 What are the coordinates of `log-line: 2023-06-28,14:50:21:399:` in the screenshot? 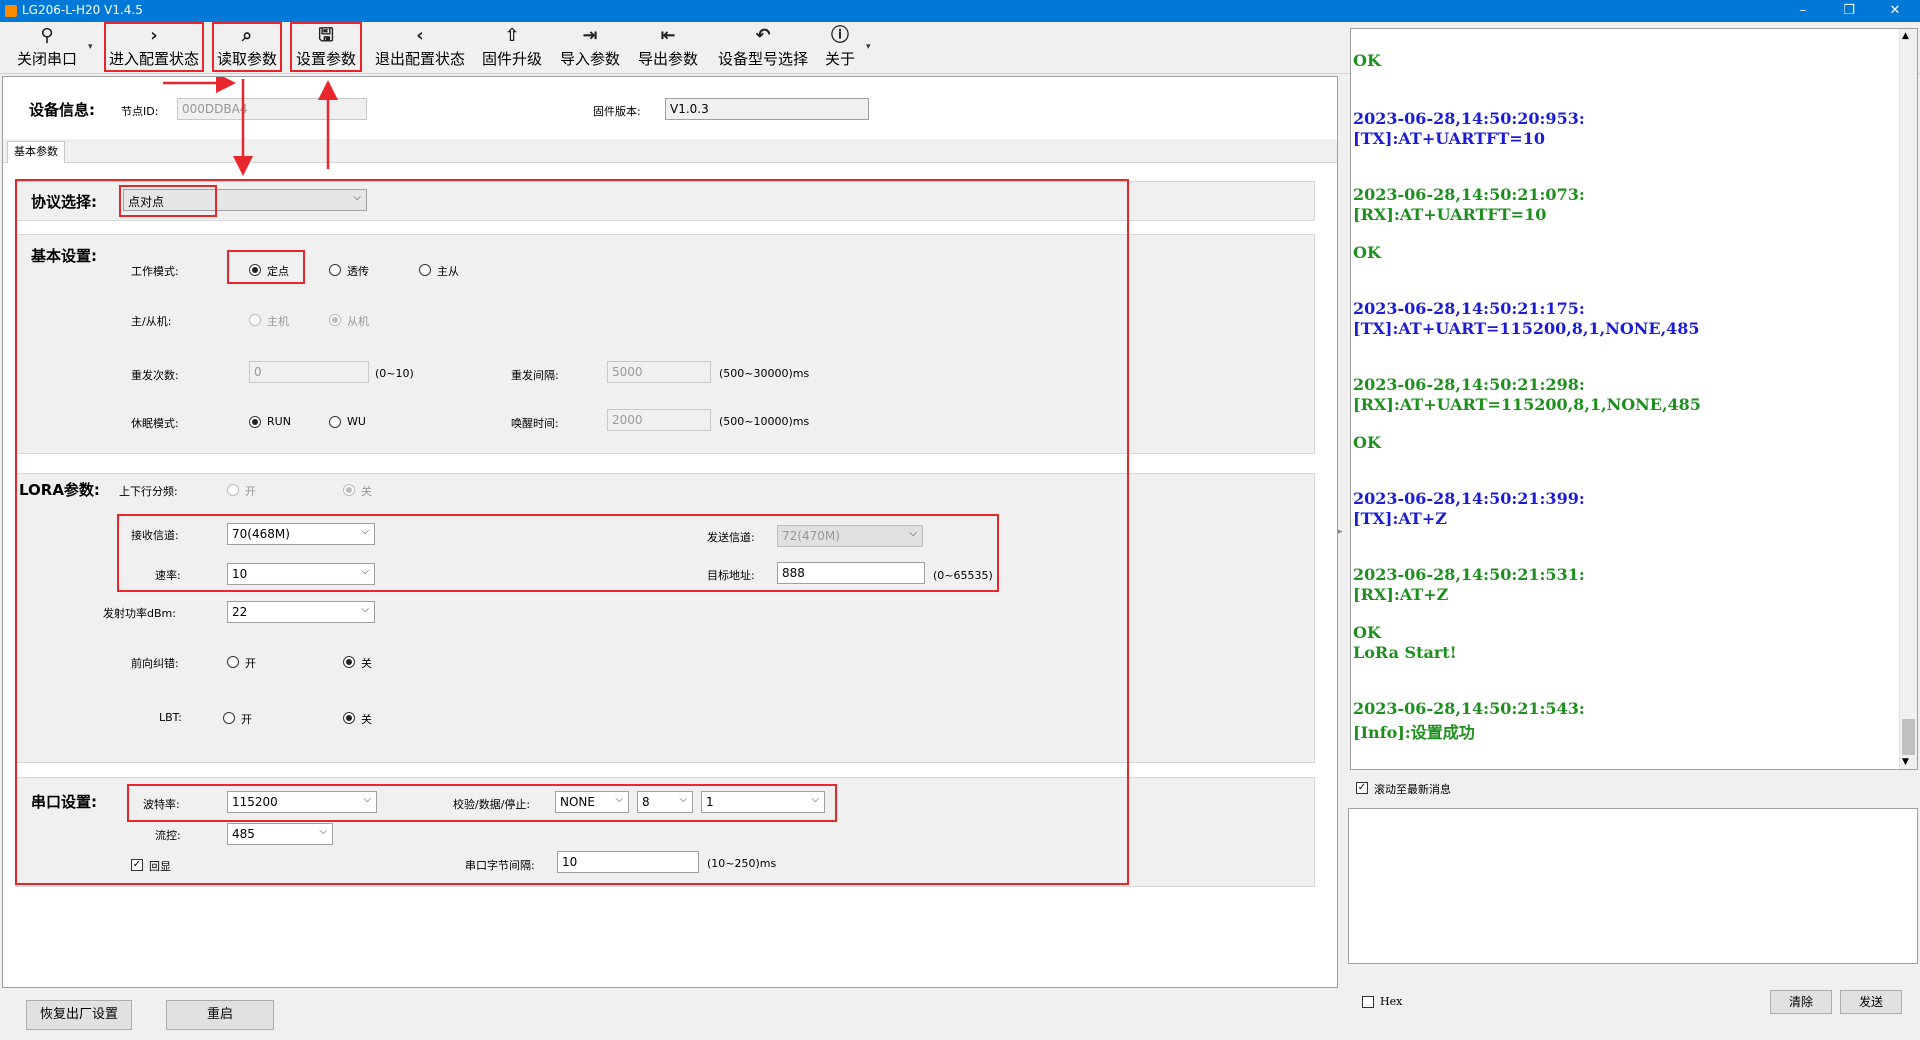 It's located at (1469, 498).